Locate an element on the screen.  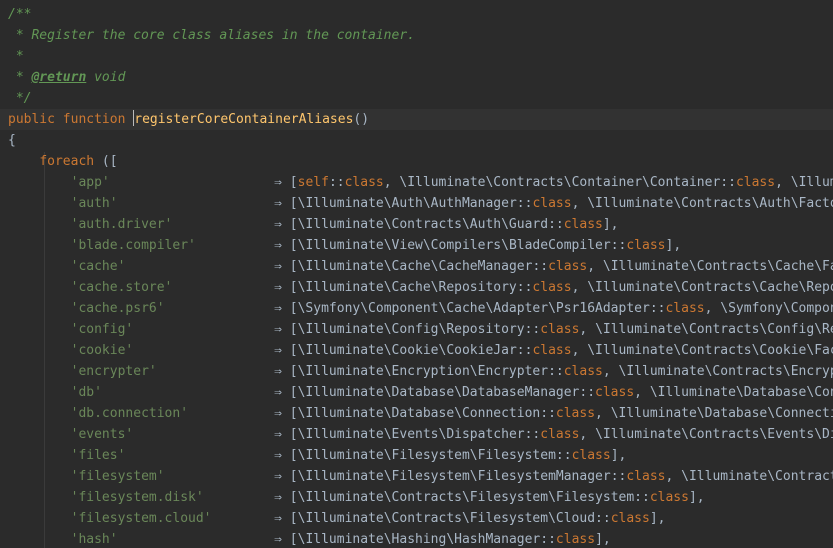
alias-key: 'config' is located at coordinates (102, 329).